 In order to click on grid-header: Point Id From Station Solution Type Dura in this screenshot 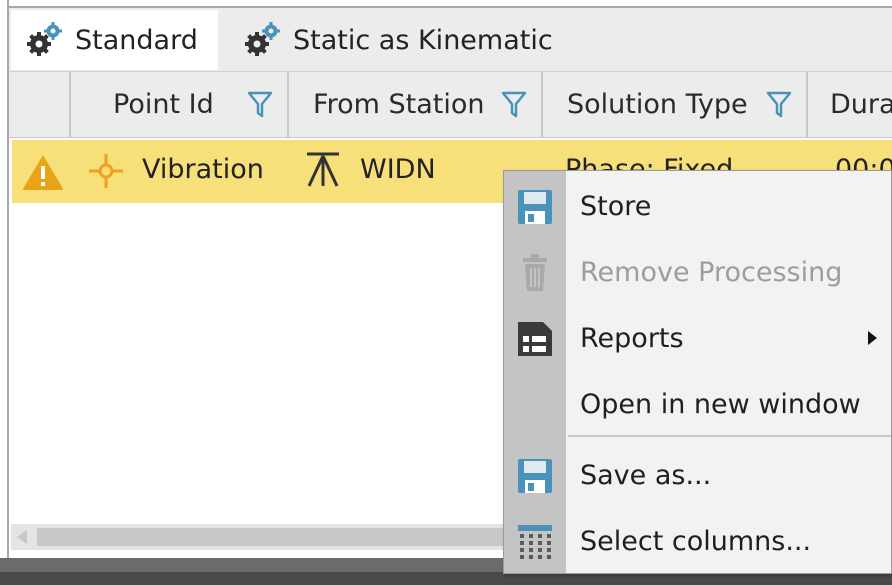, I will do `click(450, 105)`.